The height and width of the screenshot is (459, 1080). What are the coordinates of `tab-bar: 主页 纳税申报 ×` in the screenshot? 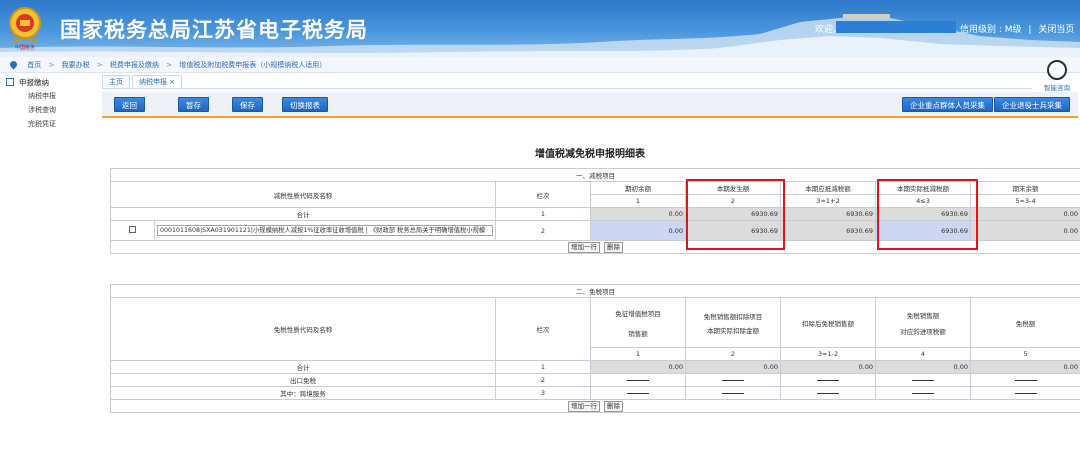 It's located at (567, 81).